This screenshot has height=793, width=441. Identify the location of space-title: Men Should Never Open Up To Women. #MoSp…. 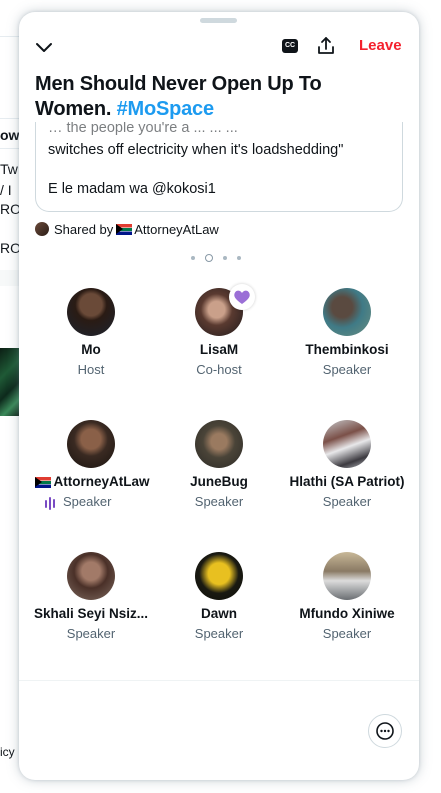
(215, 97).